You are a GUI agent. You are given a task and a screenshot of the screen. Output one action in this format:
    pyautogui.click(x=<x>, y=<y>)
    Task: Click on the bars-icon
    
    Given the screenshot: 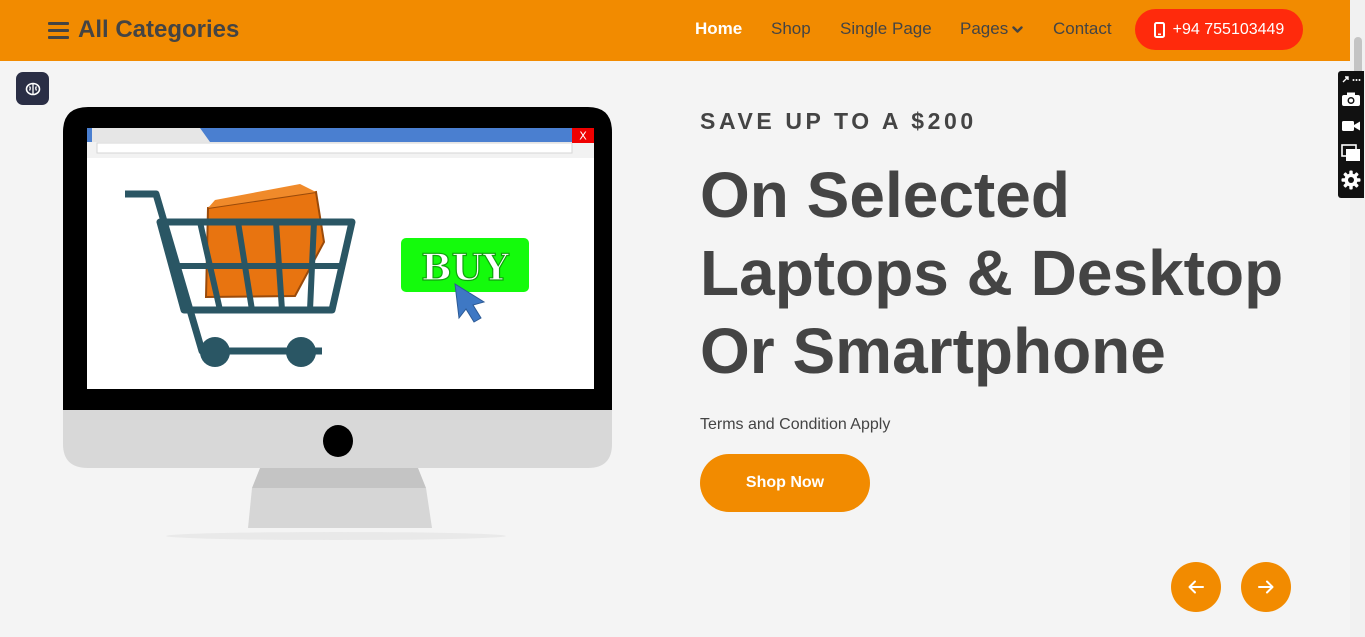 What is the action you would take?
    pyautogui.click(x=58, y=30)
    